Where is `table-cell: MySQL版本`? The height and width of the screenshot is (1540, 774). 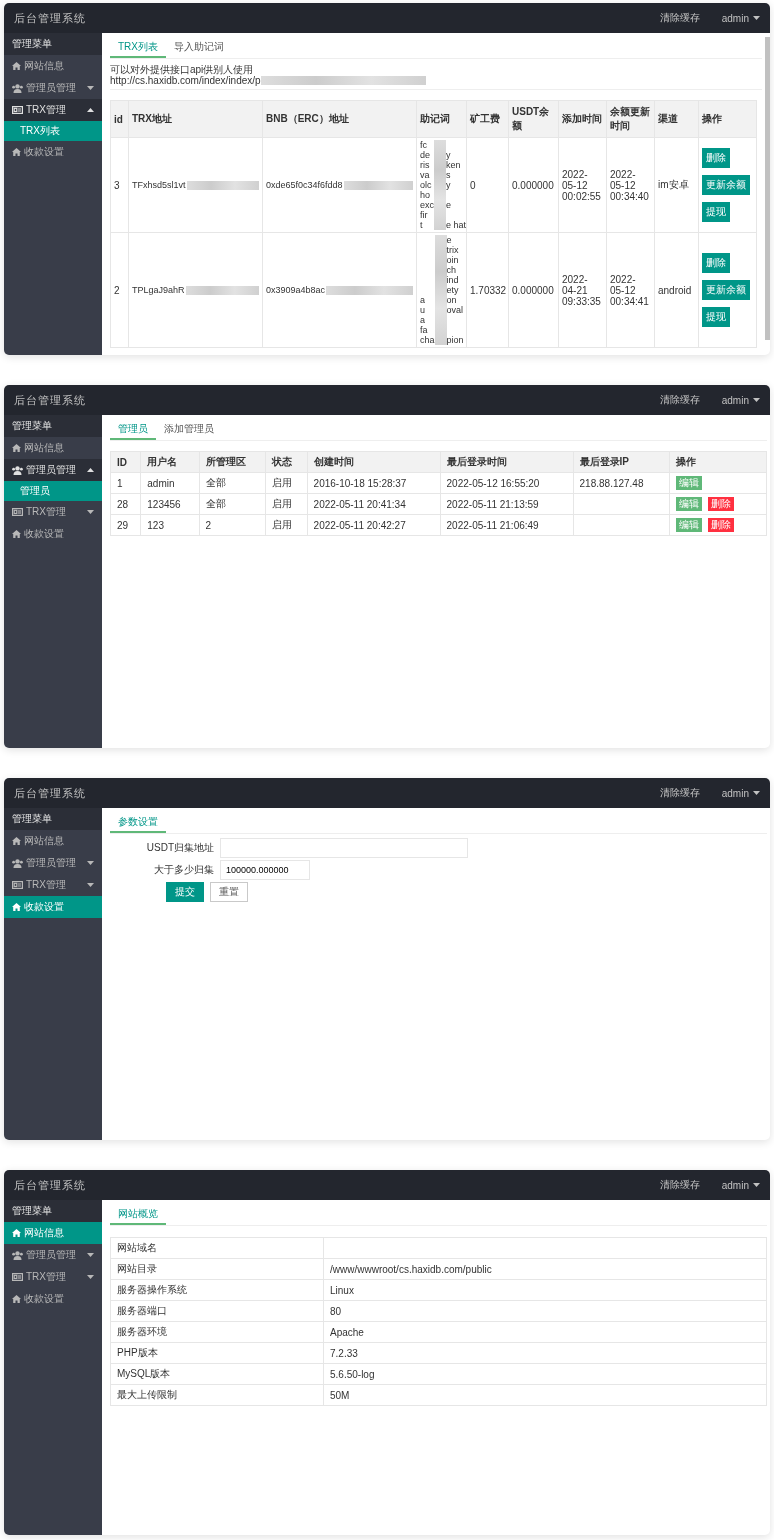 table-cell: MySQL版本 is located at coordinates (217, 1374).